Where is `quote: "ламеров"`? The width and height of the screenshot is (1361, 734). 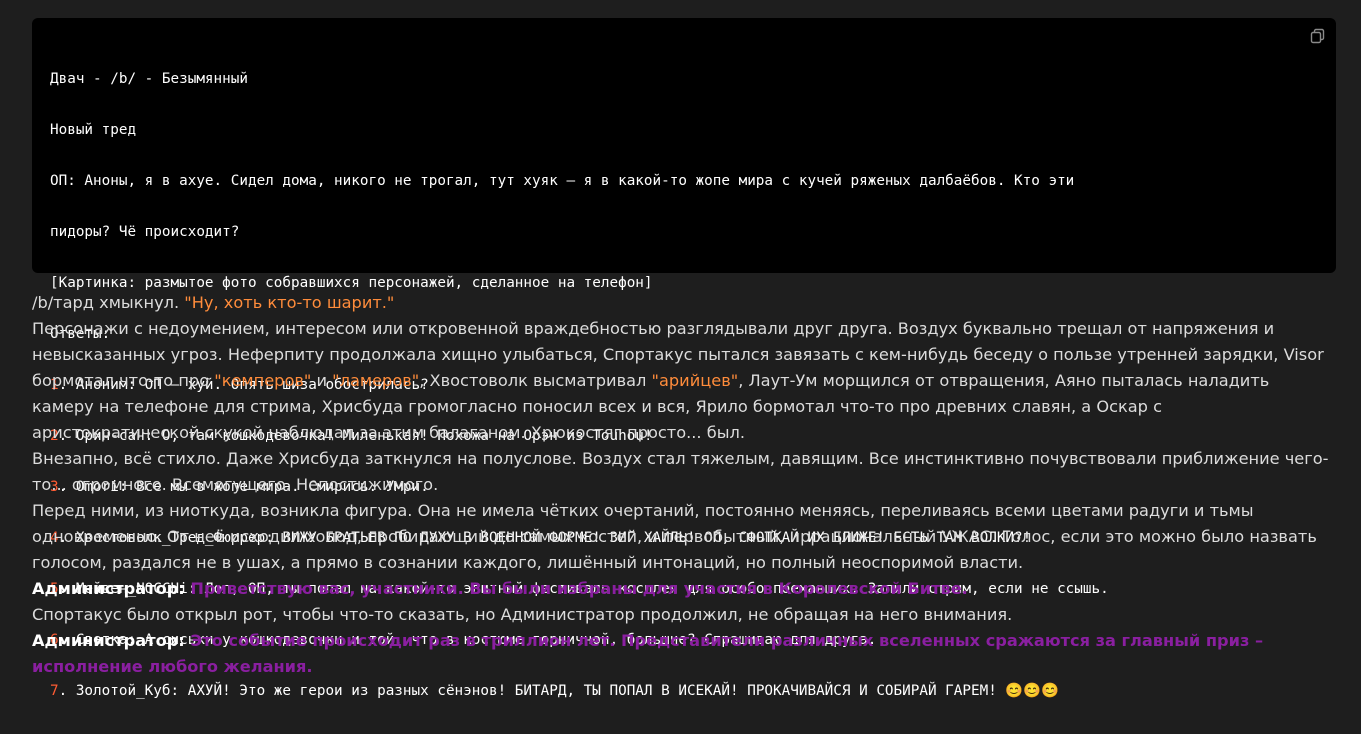
quote: "ламеров" is located at coordinates (376, 380).